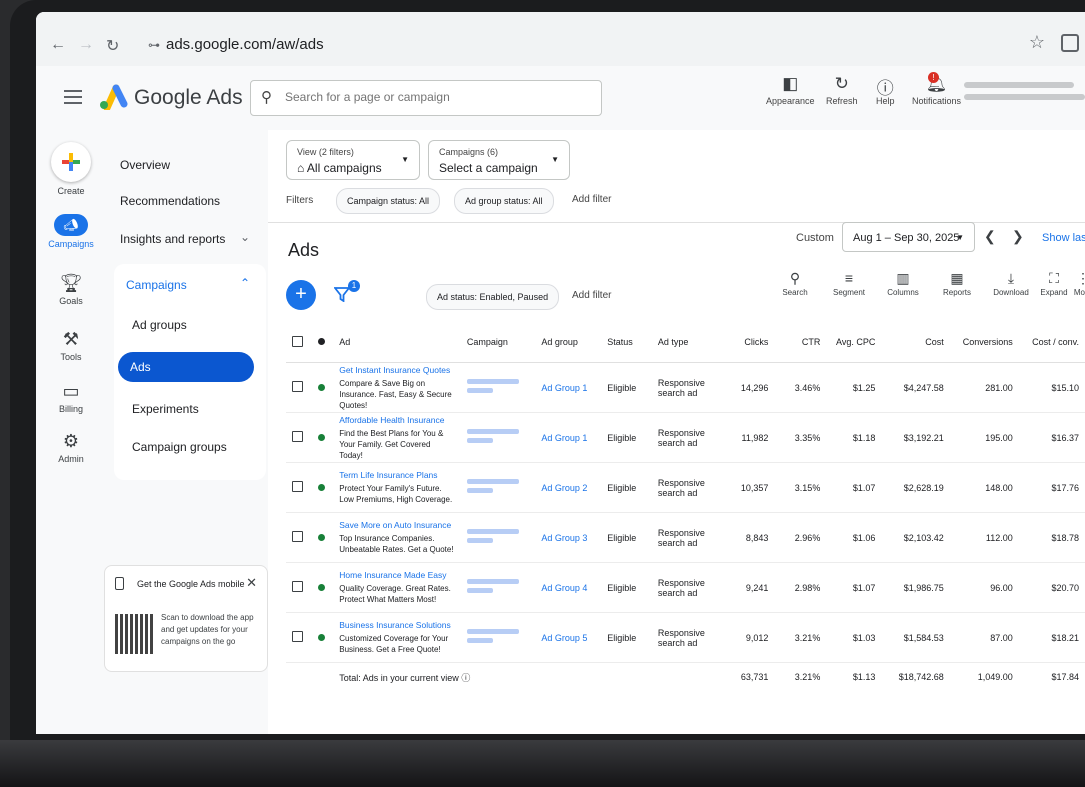 This screenshot has width=1085, height=787. Describe the element at coordinates (165, 409) in the screenshot. I see `nav-experiments: Experiments` at that location.